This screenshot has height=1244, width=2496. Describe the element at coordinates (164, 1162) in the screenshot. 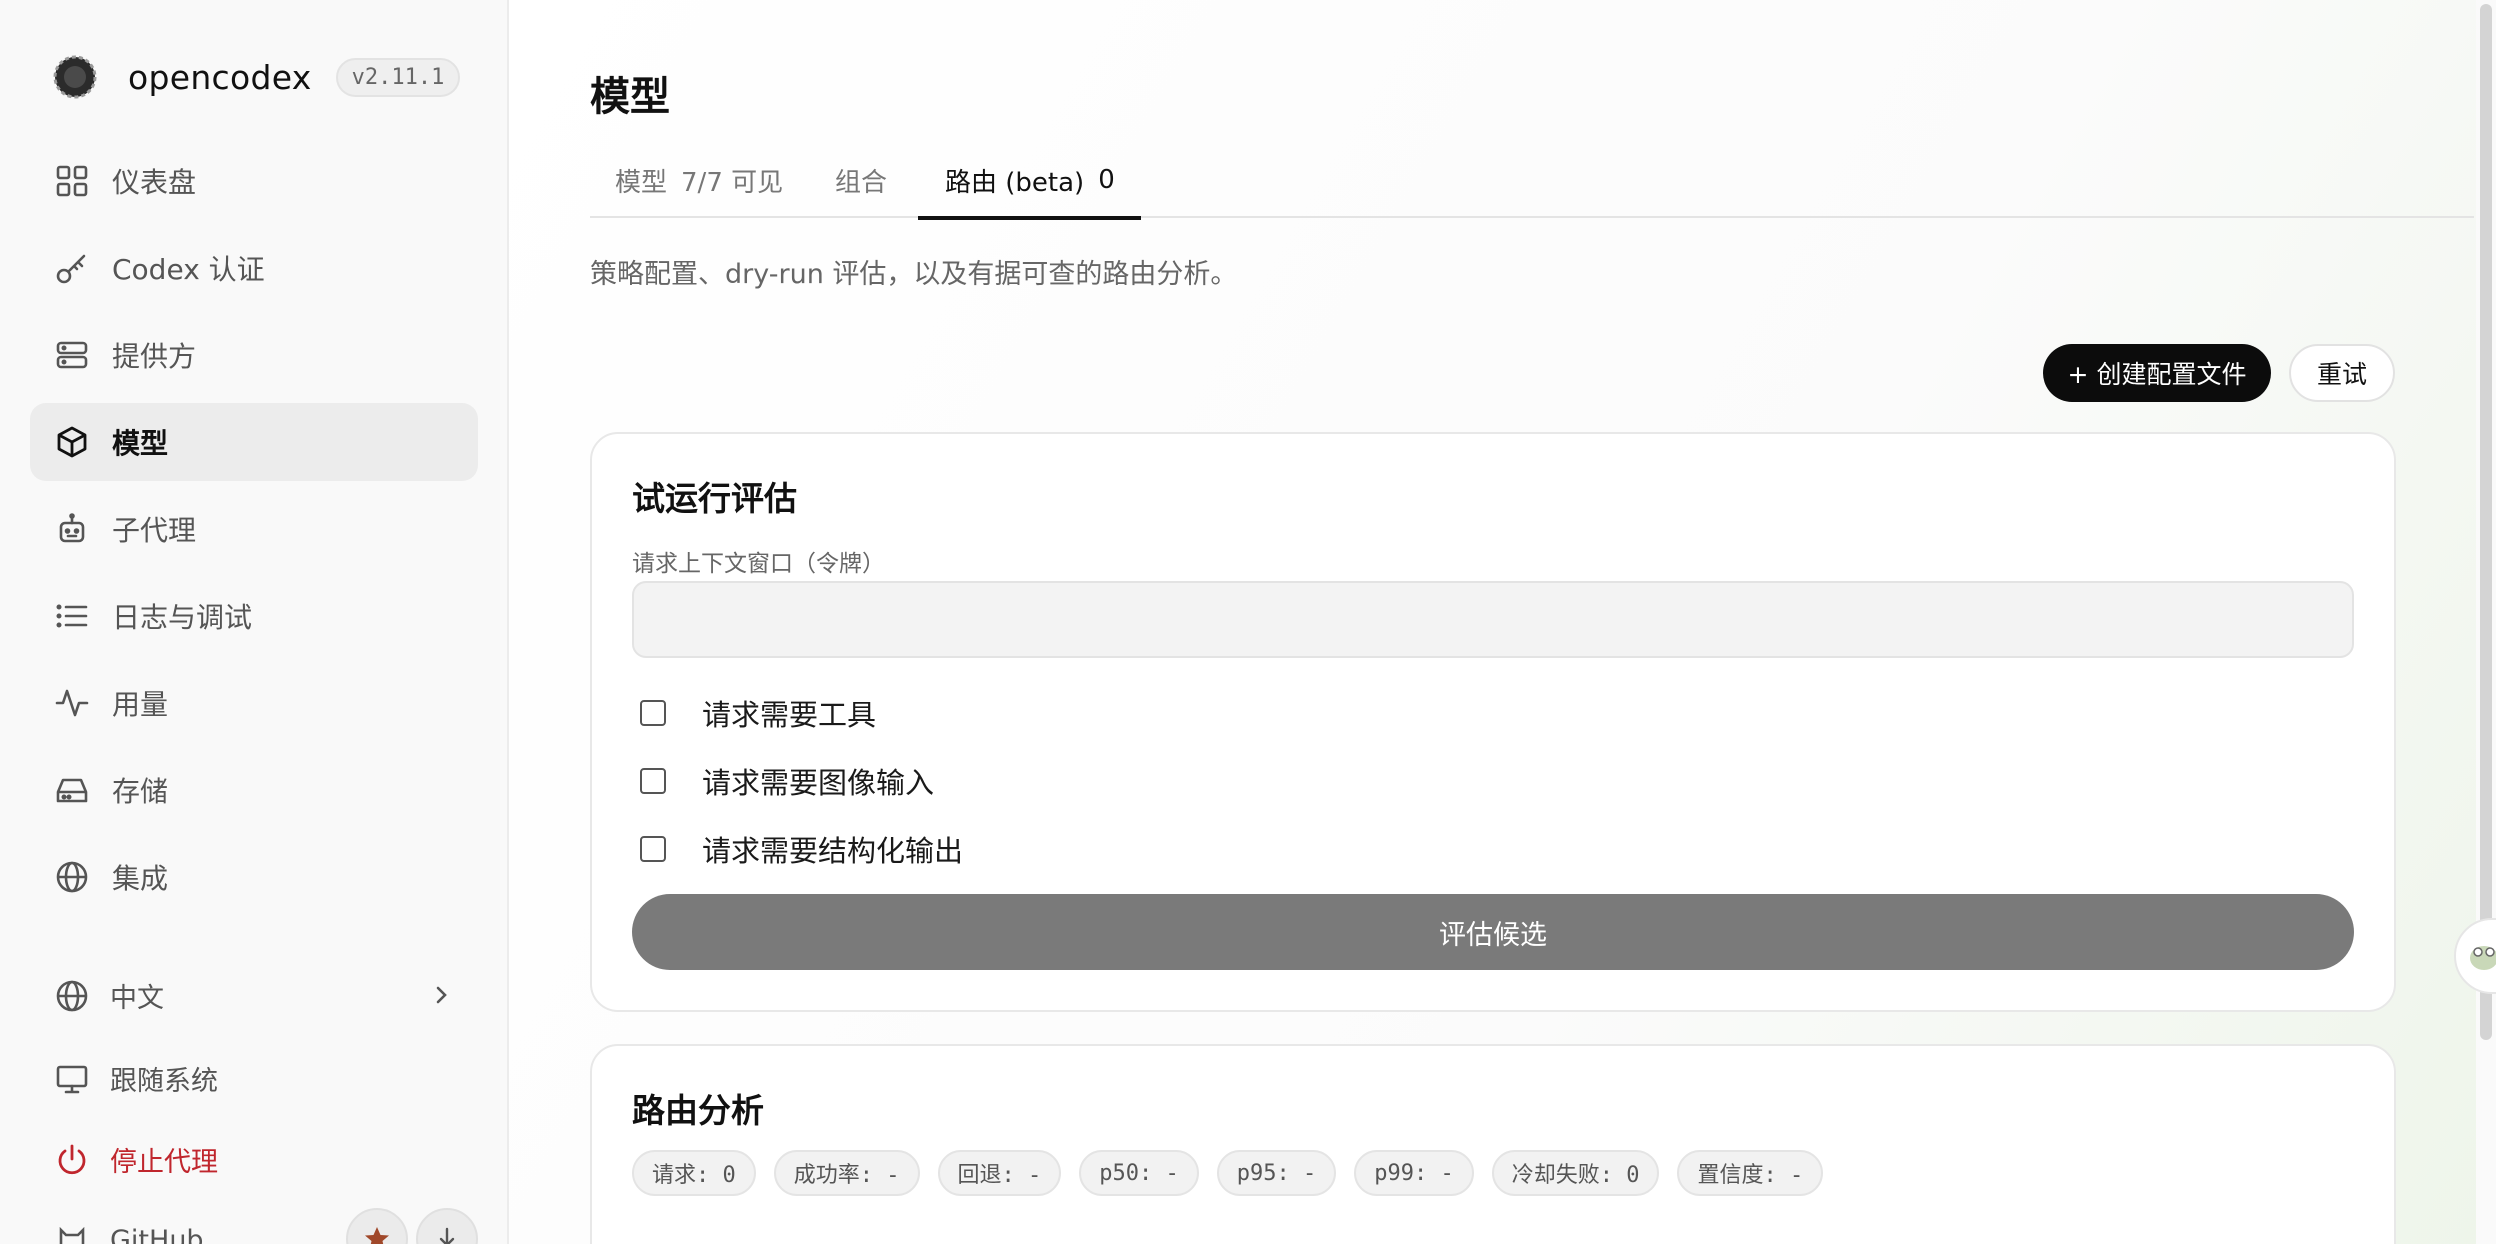

I see `stop-proxy-label: 停止代理` at that location.